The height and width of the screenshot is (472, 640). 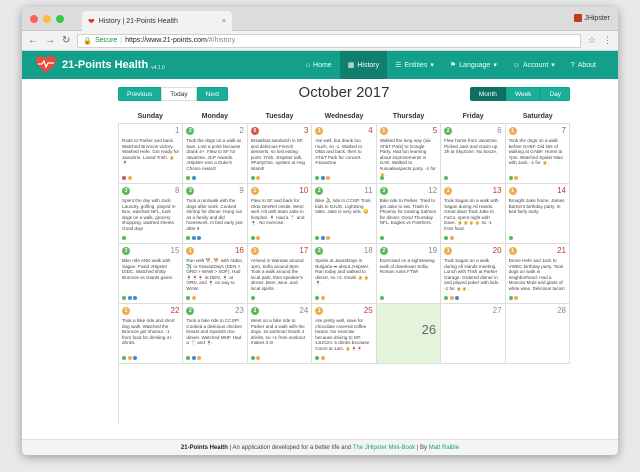 I want to click on day-number: 3, so click(x=306, y=130).